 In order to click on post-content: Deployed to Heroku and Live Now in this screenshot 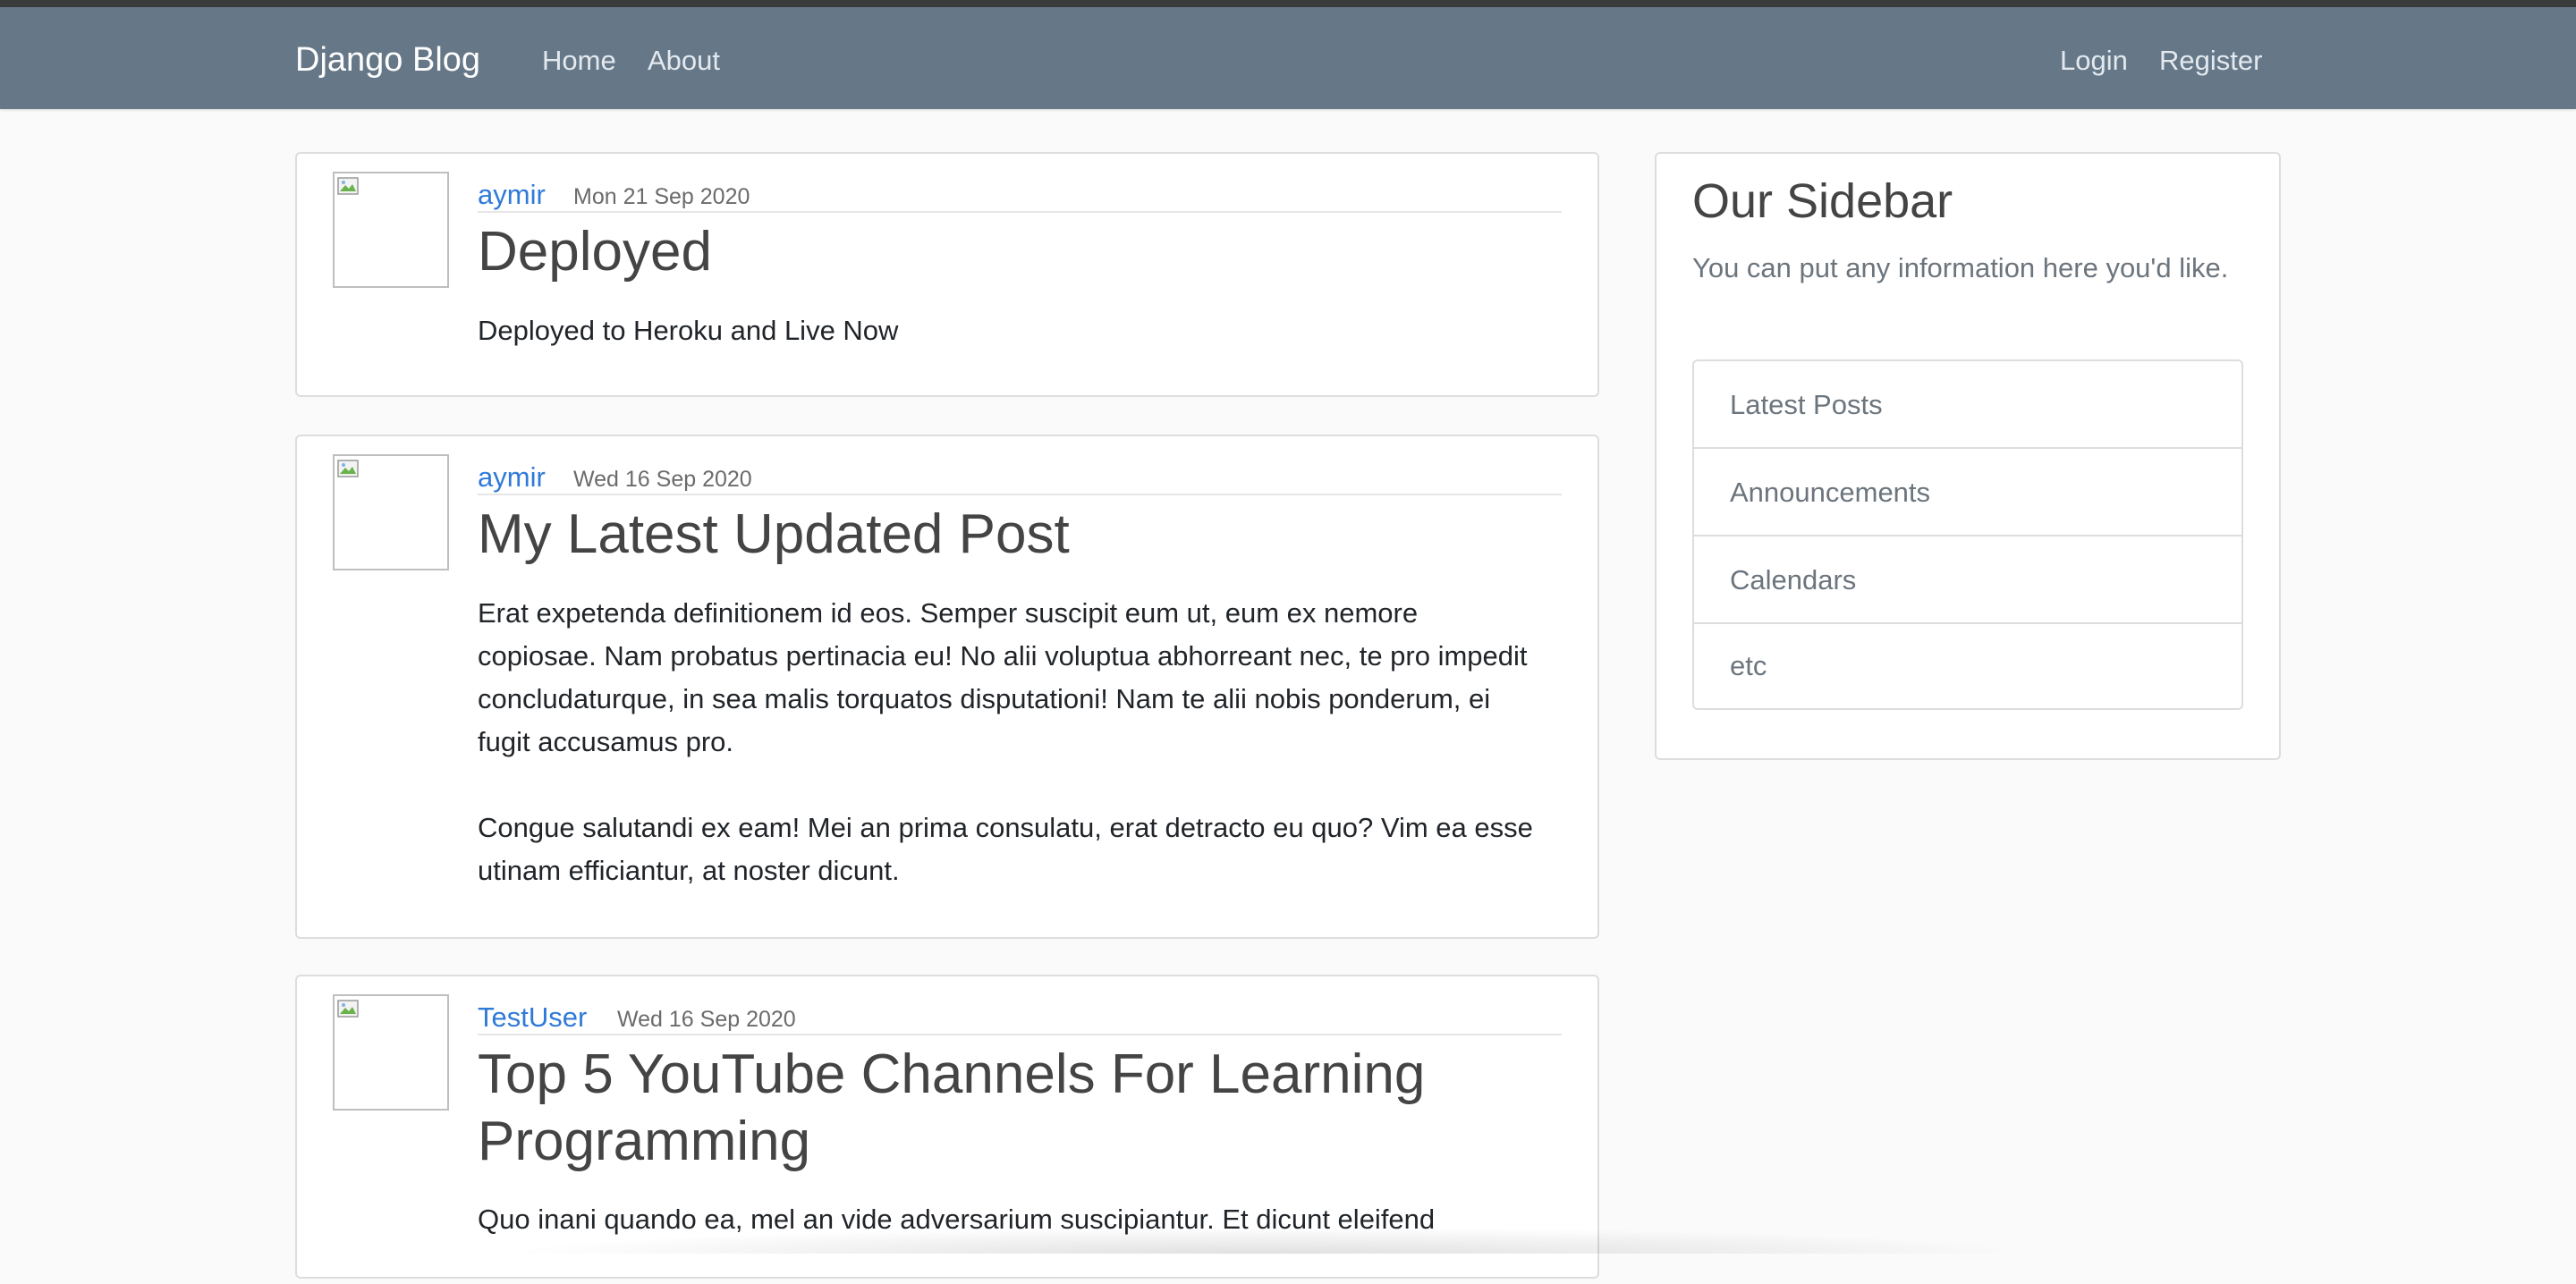, I will do `click(1011, 352)`.